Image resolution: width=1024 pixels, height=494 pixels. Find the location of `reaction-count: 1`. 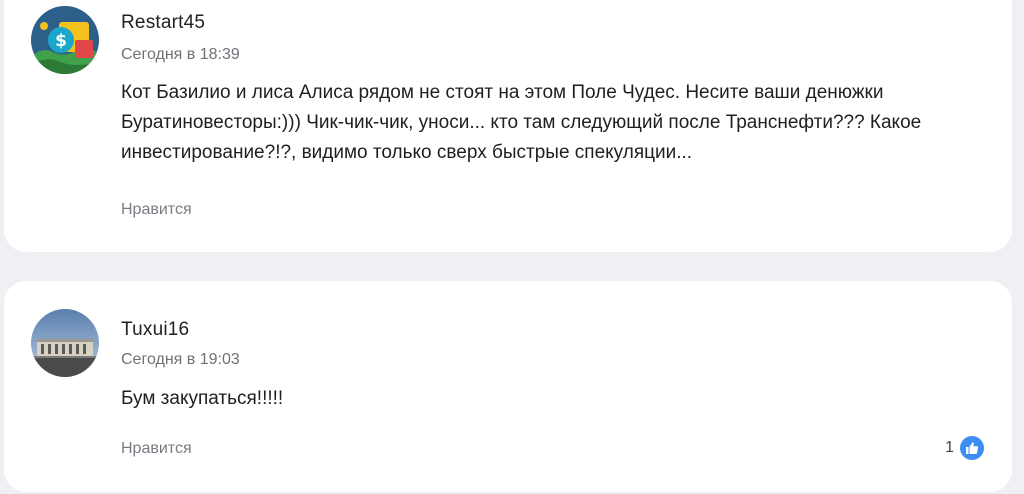

reaction-count: 1 is located at coordinates (949, 447).